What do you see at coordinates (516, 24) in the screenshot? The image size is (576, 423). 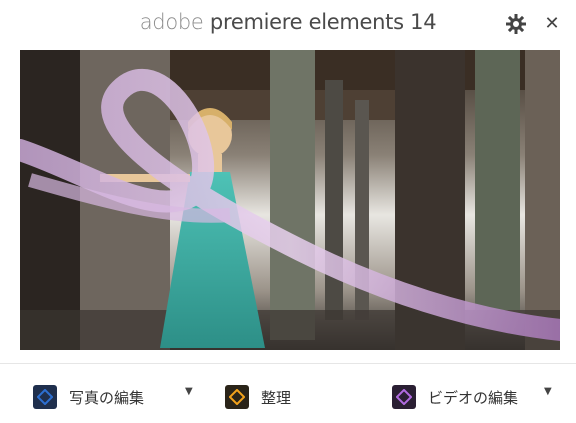 I see `gear-icon` at bounding box center [516, 24].